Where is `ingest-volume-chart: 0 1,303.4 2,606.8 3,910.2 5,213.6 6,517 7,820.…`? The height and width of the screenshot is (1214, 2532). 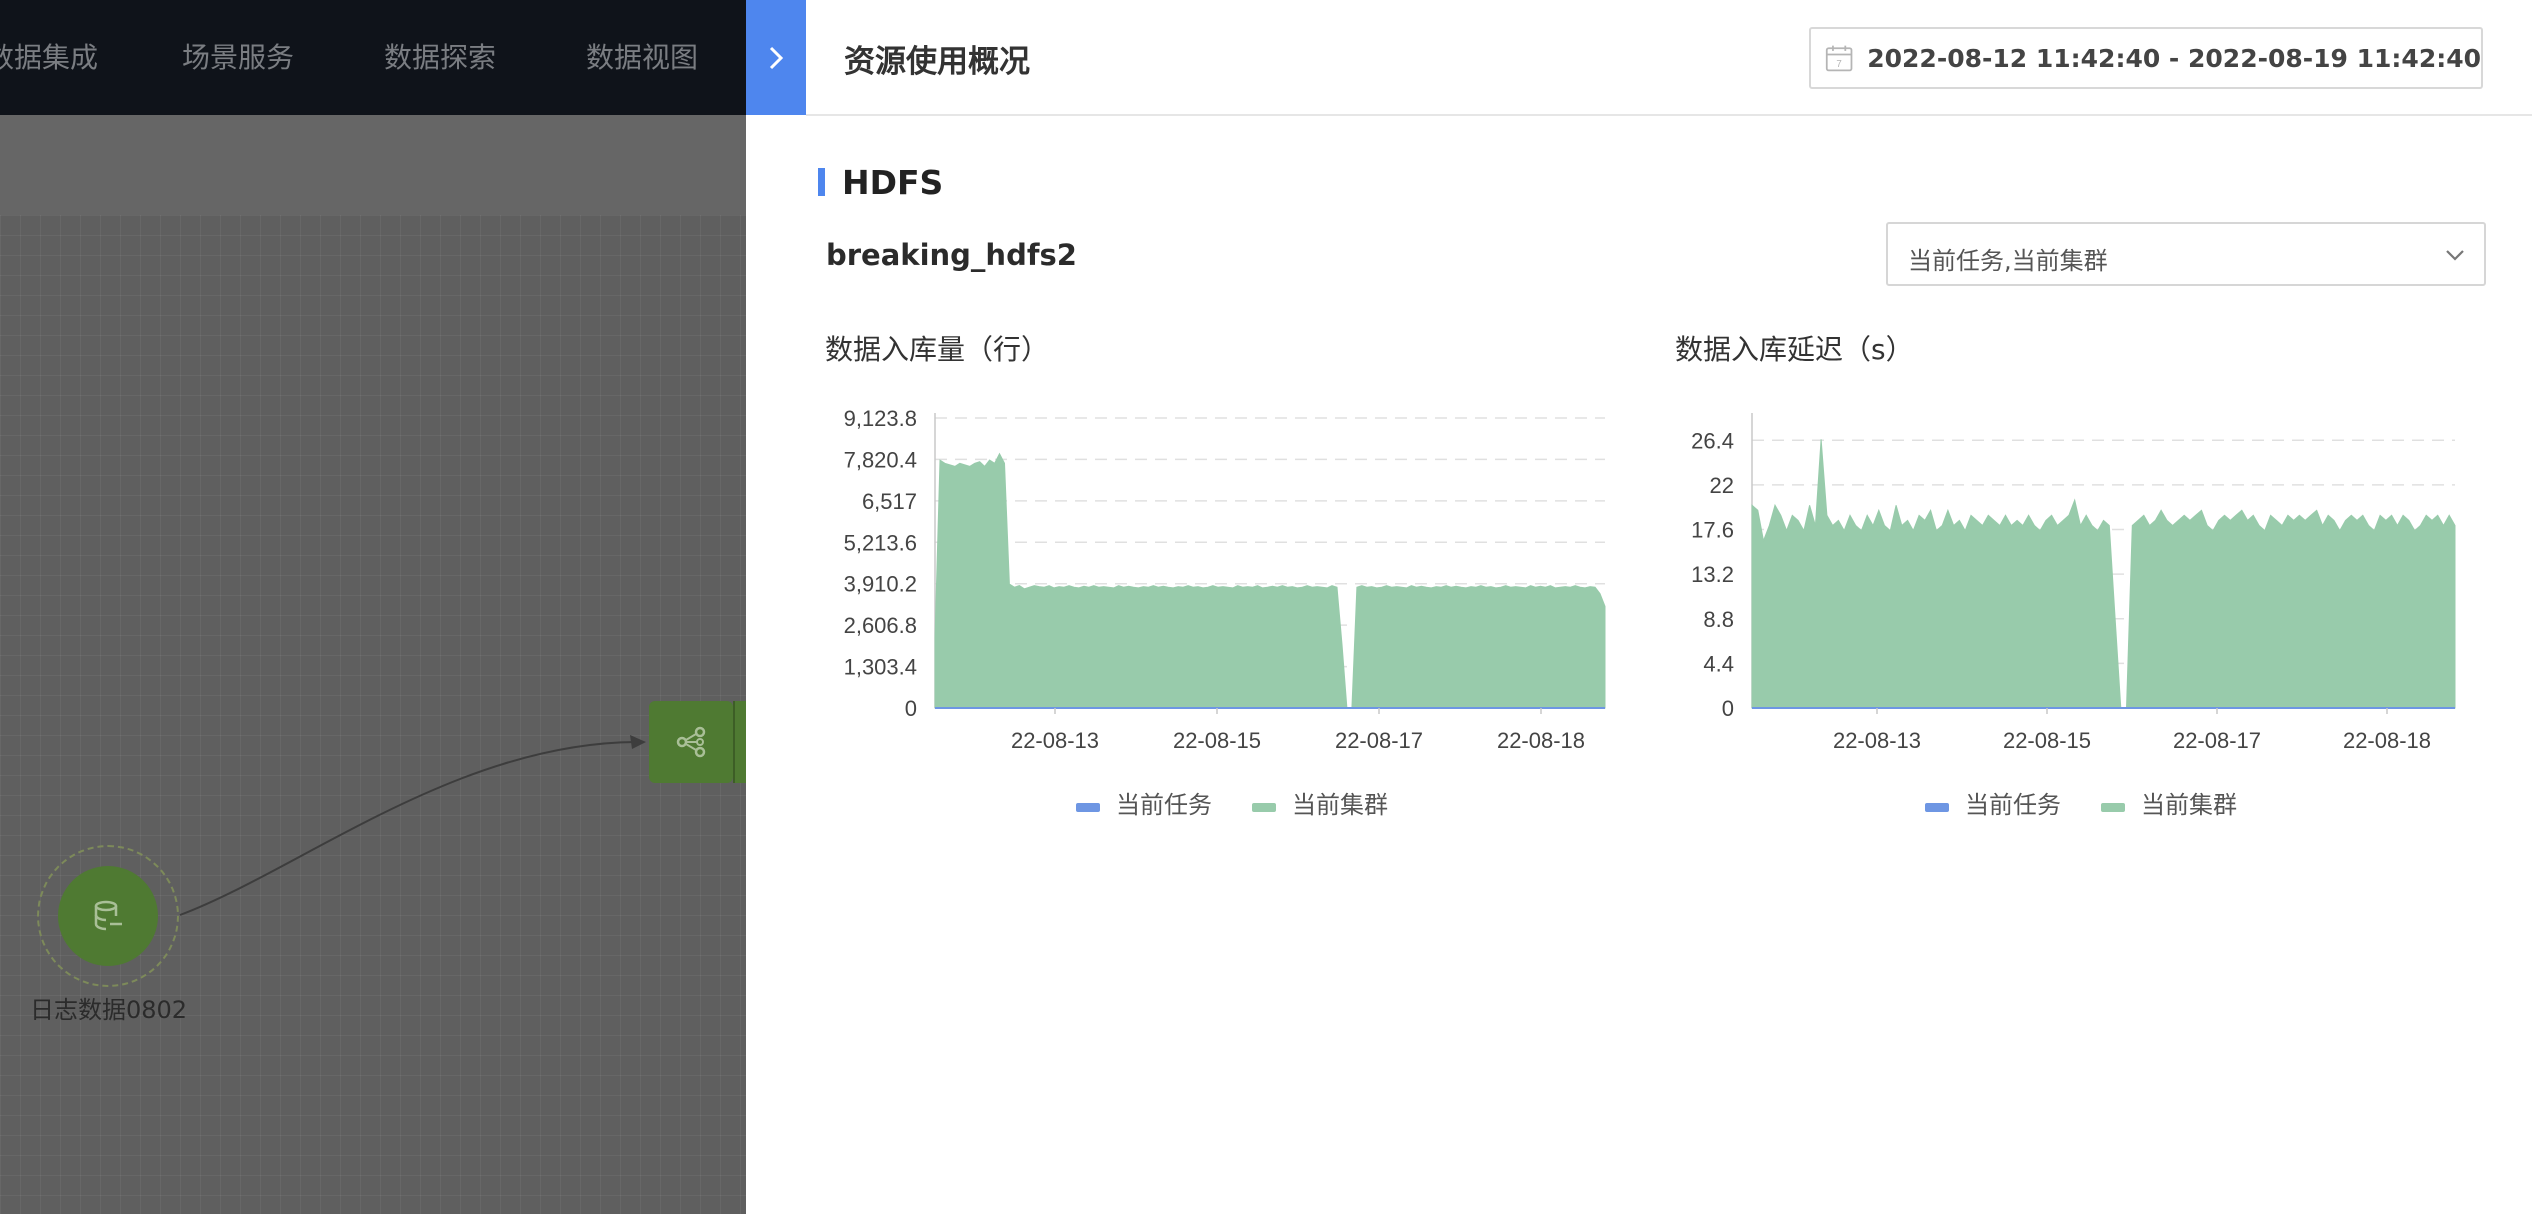 ingest-volume-chart: 0 1,303.4 2,606.8 3,910.2 5,213.6 6,517 7,820.… is located at coordinates (1225, 612).